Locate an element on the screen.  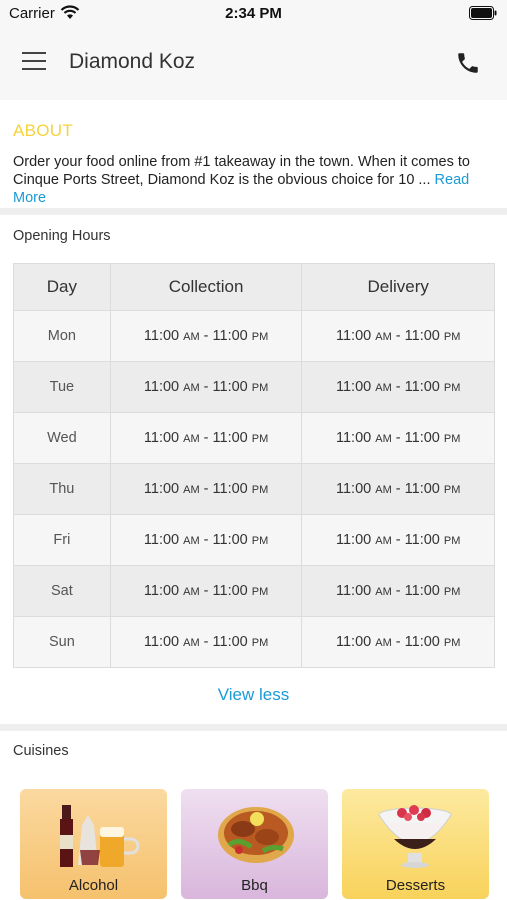
cuisines-label: Cuisines is located at coordinates (41, 751).